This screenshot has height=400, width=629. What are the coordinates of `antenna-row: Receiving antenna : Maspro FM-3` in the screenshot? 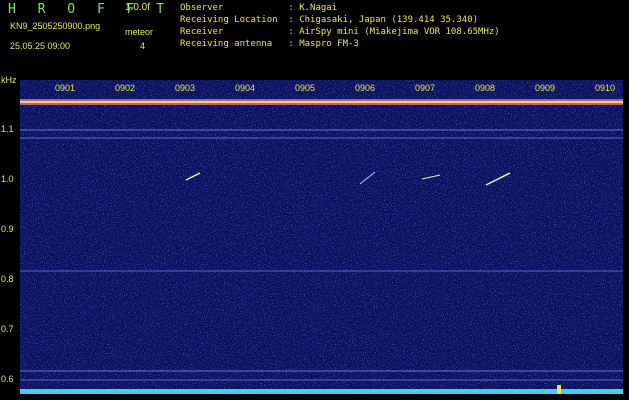 It's located at (269, 44).